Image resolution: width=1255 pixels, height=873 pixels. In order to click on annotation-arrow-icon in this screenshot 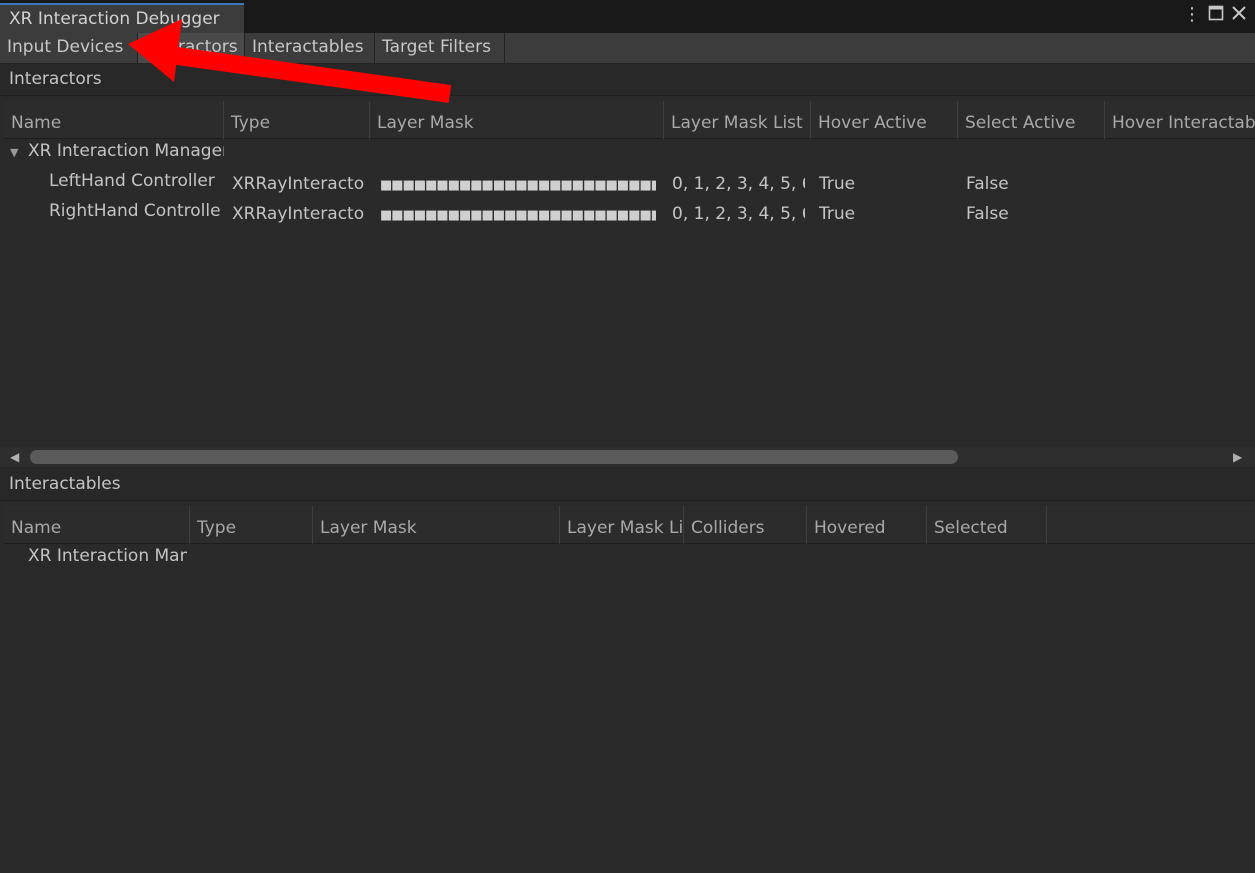, I will do `click(290, 61)`.